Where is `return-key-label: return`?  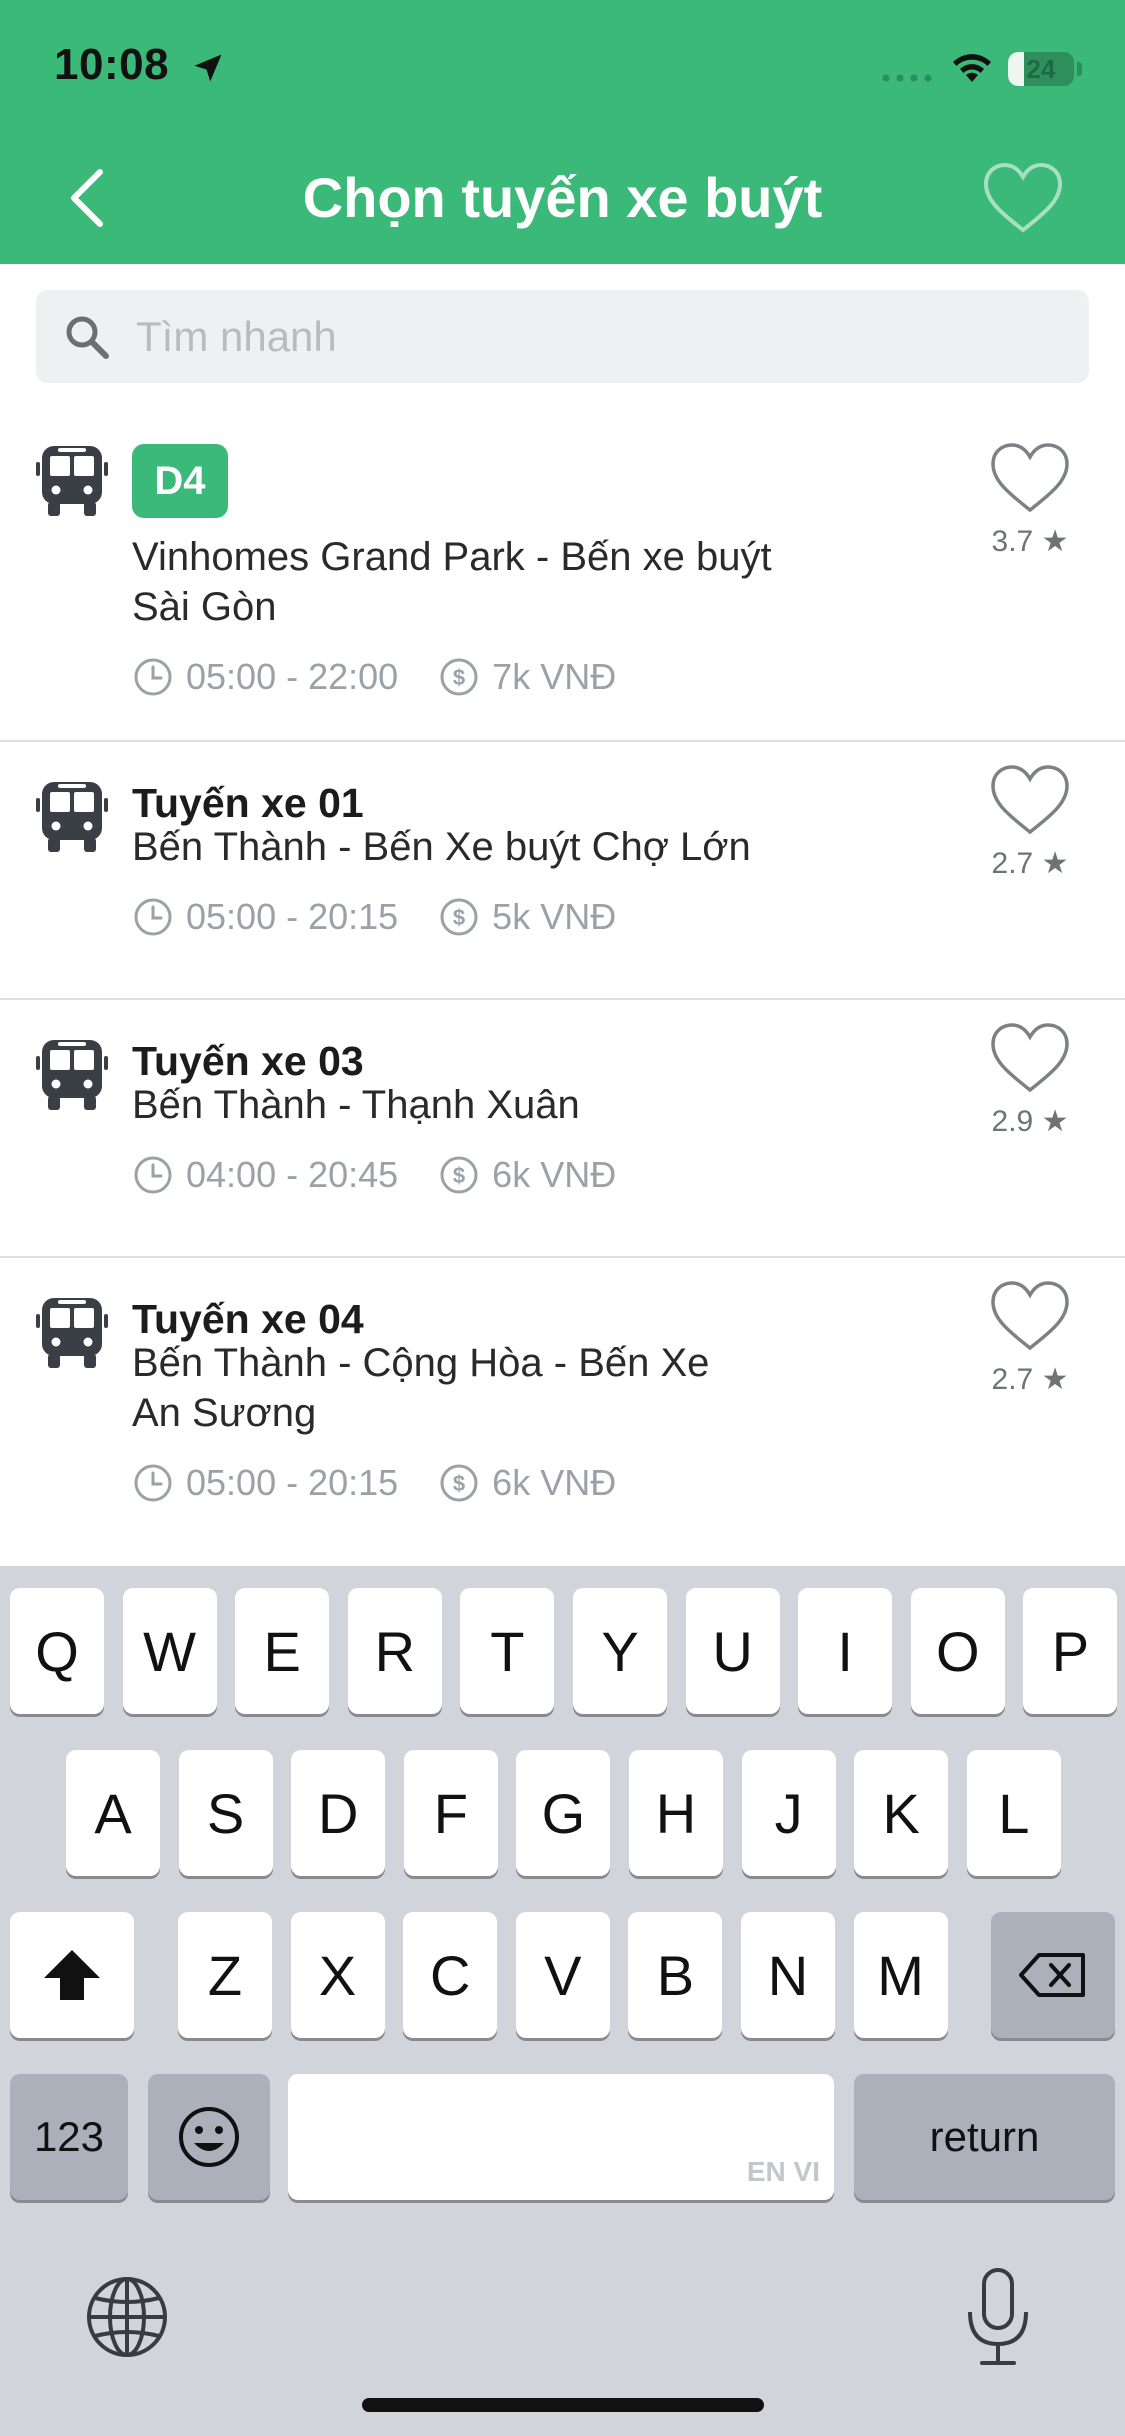
return-key-label: return is located at coordinates (984, 2136).